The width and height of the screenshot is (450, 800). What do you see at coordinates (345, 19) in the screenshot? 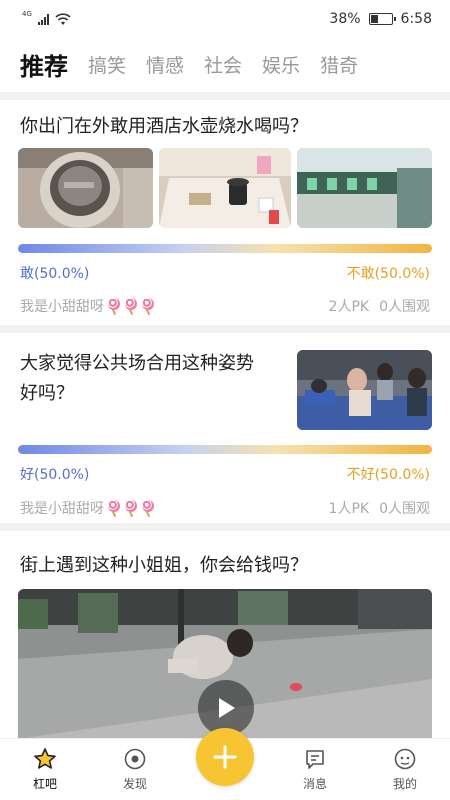
I see `battery-percent: 38%` at bounding box center [345, 19].